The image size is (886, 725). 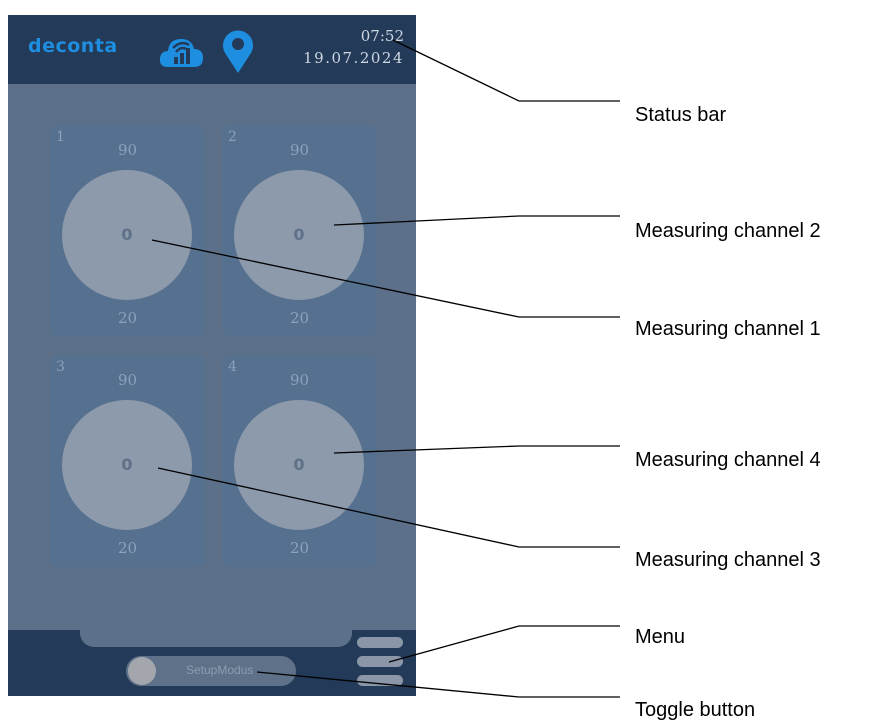 I want to click on deconta-logo: deconta, so click(x=73, y=46).